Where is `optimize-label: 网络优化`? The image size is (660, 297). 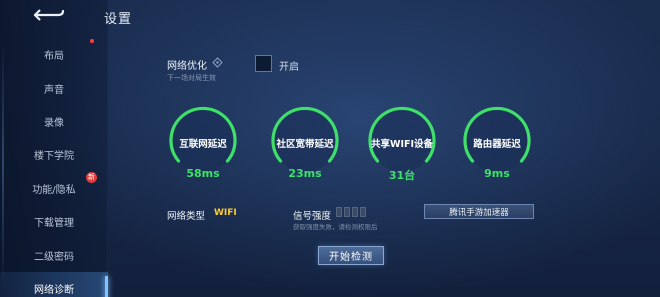
optimize-label: 网络优化 is located at coordinates (187, 66).